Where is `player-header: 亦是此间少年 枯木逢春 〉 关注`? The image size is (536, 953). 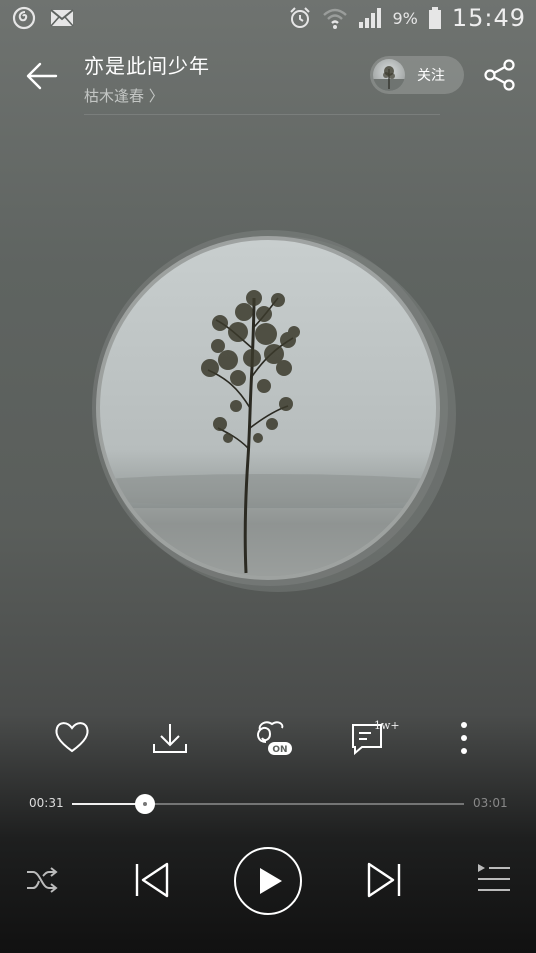
player-header: 亦是此间少年 枯木逢春 〉 关注 is located at coordinates (268, 77).